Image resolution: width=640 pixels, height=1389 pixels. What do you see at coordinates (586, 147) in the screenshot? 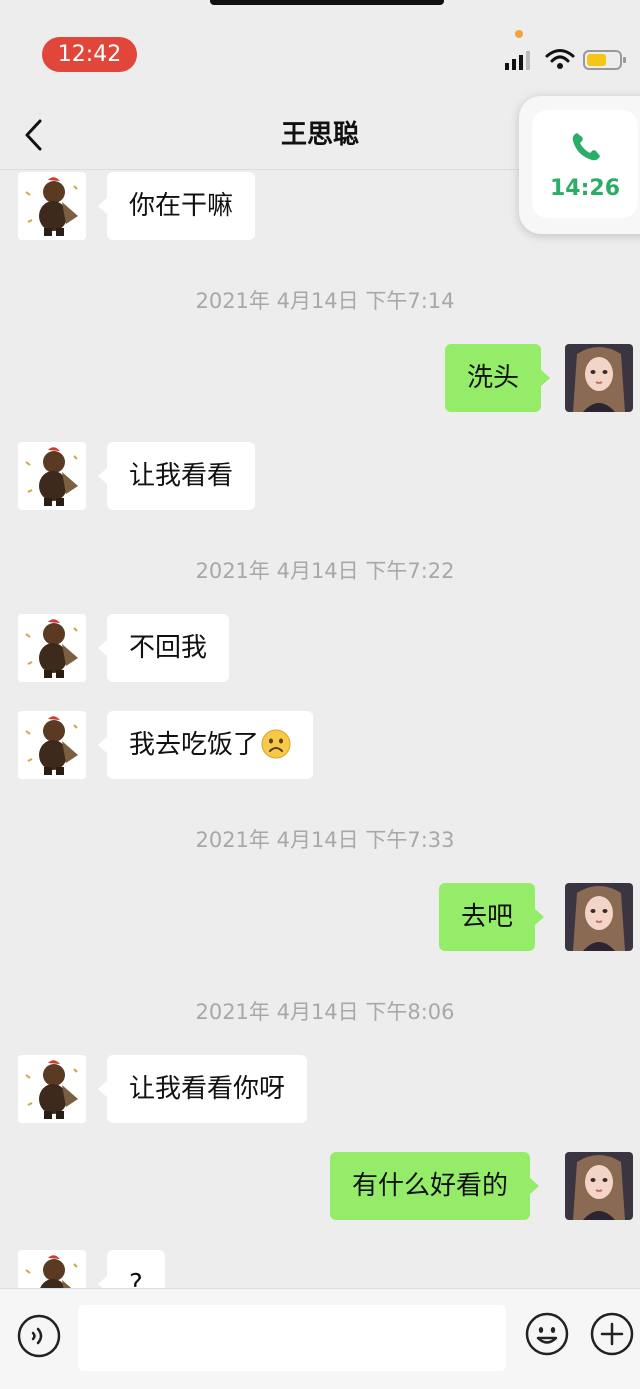
I see `phone-icon` at bounding box center [586, 147].